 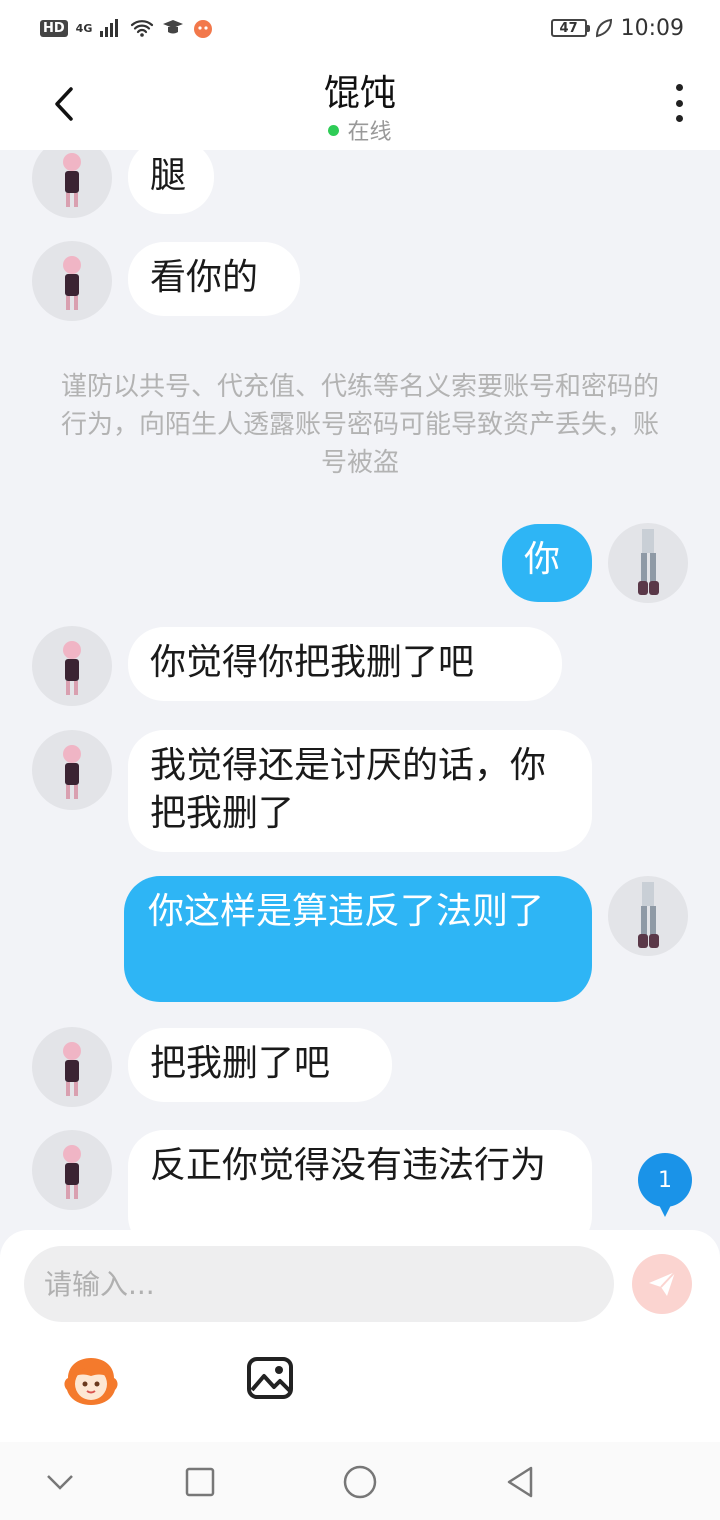 I want to click on nav-recents-button, so click(x=200, y=1482).